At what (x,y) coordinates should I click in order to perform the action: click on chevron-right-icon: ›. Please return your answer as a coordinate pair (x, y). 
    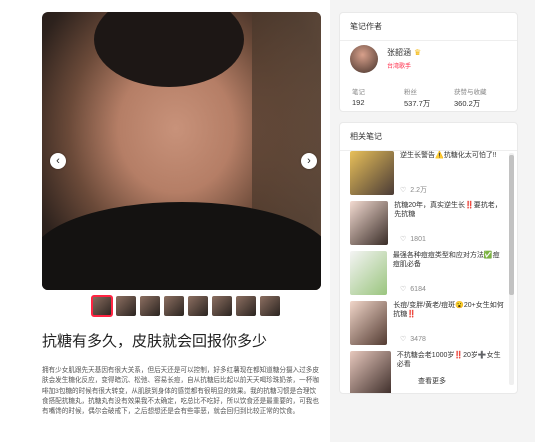
    Looking at the image, I should click on (309, 161).